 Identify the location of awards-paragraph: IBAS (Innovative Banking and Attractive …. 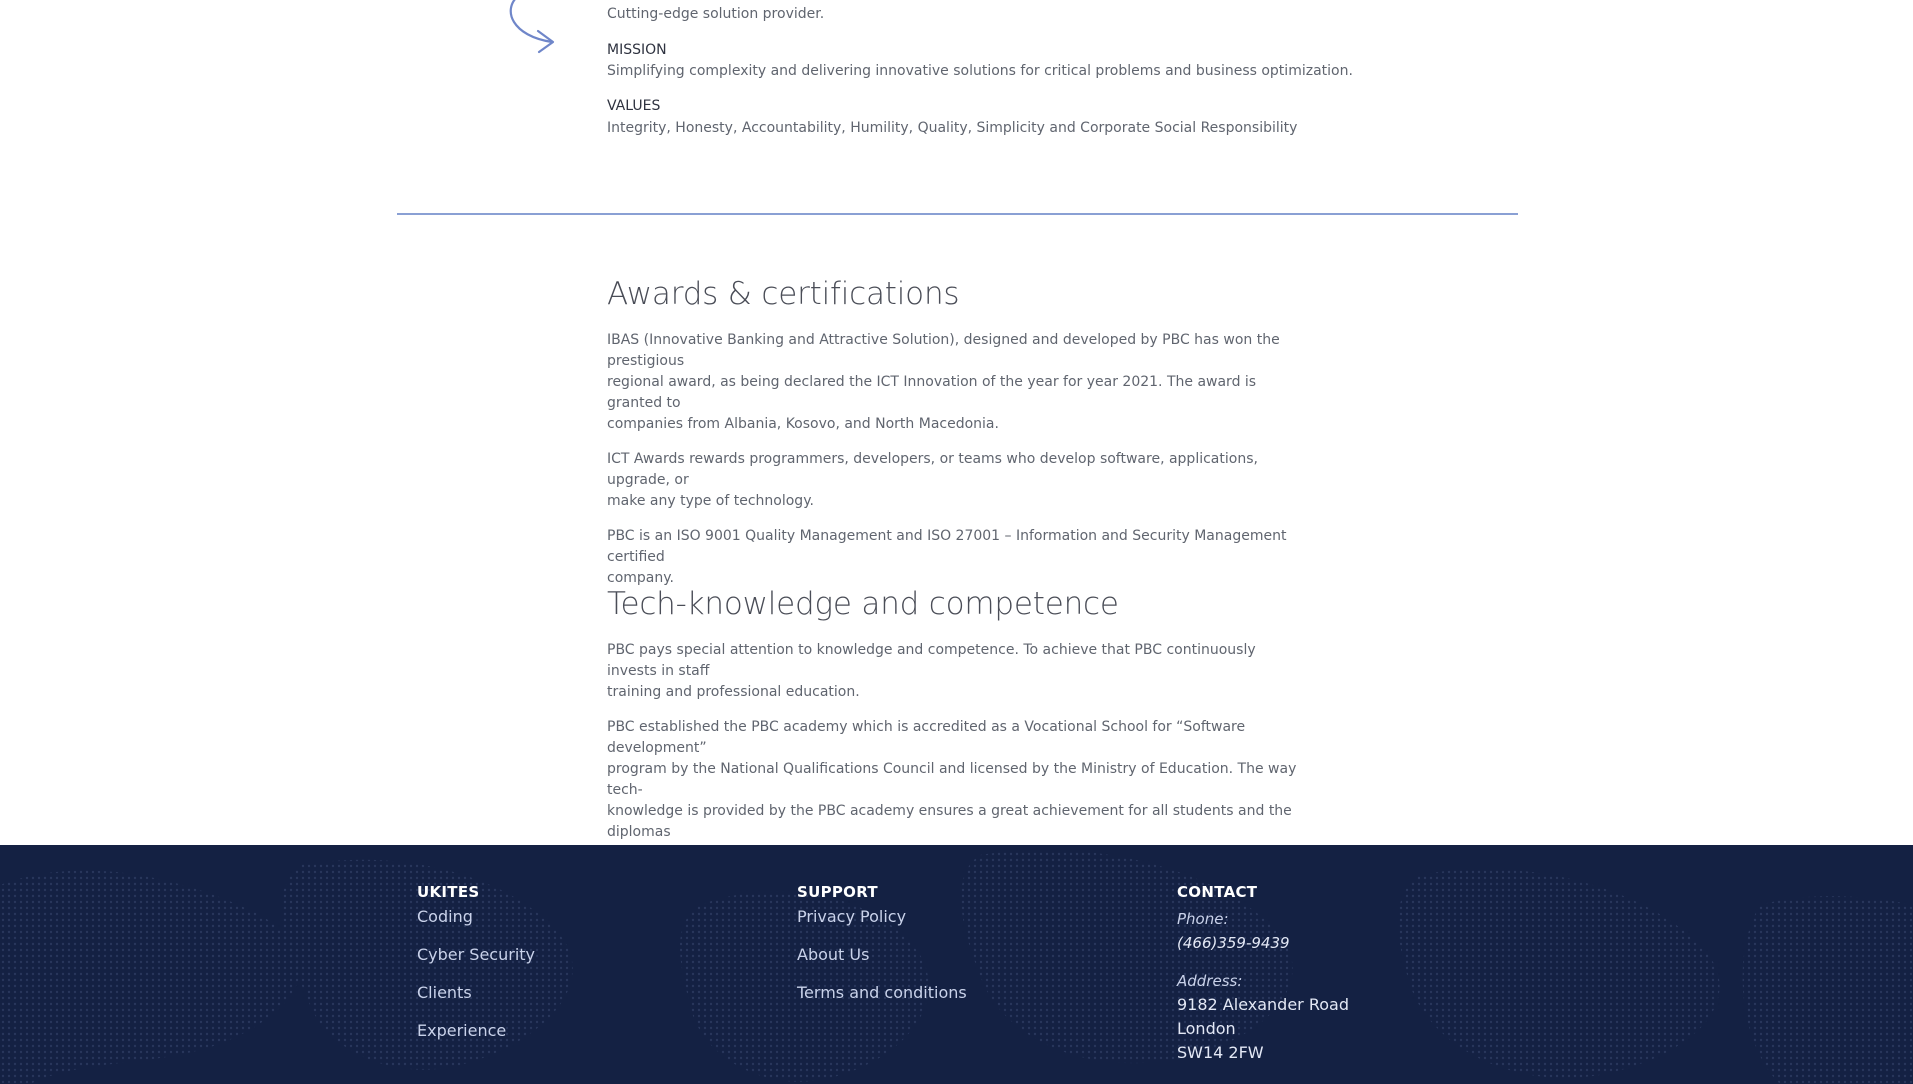
(943, 382).